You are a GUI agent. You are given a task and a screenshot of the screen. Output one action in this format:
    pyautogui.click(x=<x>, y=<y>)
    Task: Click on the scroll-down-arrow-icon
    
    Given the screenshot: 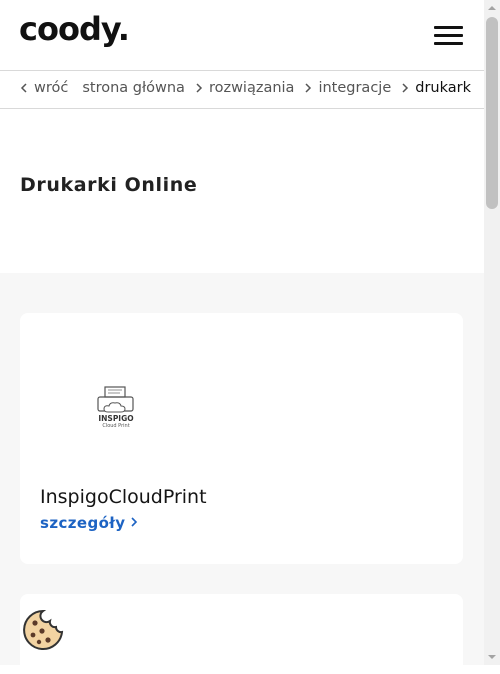 What is the action you would take?
    pyautogui.click(x=492, y=657)
    